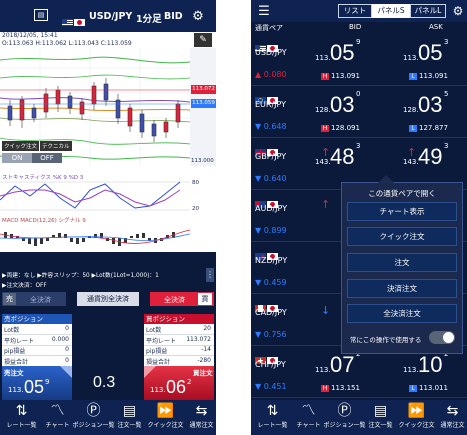  I want to click on buy-order-label: 買注文, so click(203, 373).